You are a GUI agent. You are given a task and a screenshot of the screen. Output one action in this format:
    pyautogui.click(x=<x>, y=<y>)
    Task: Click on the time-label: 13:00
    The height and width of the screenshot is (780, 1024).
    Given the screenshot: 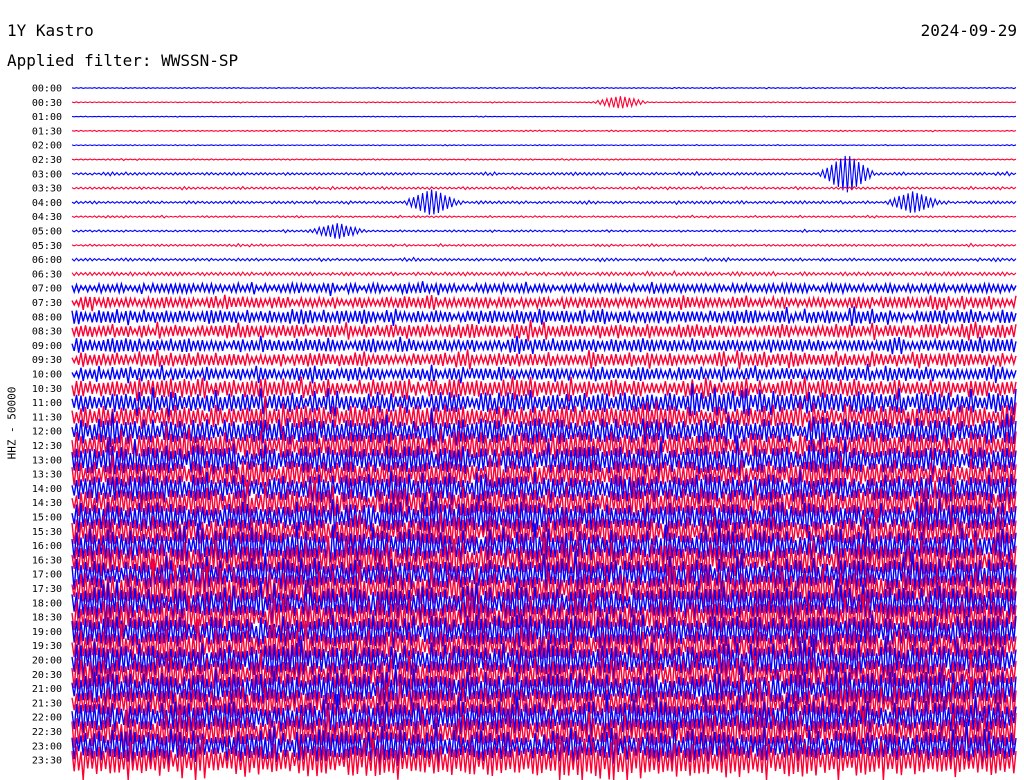 What is the action you would take?
    pyautogui.click(x=47, y=460)
    